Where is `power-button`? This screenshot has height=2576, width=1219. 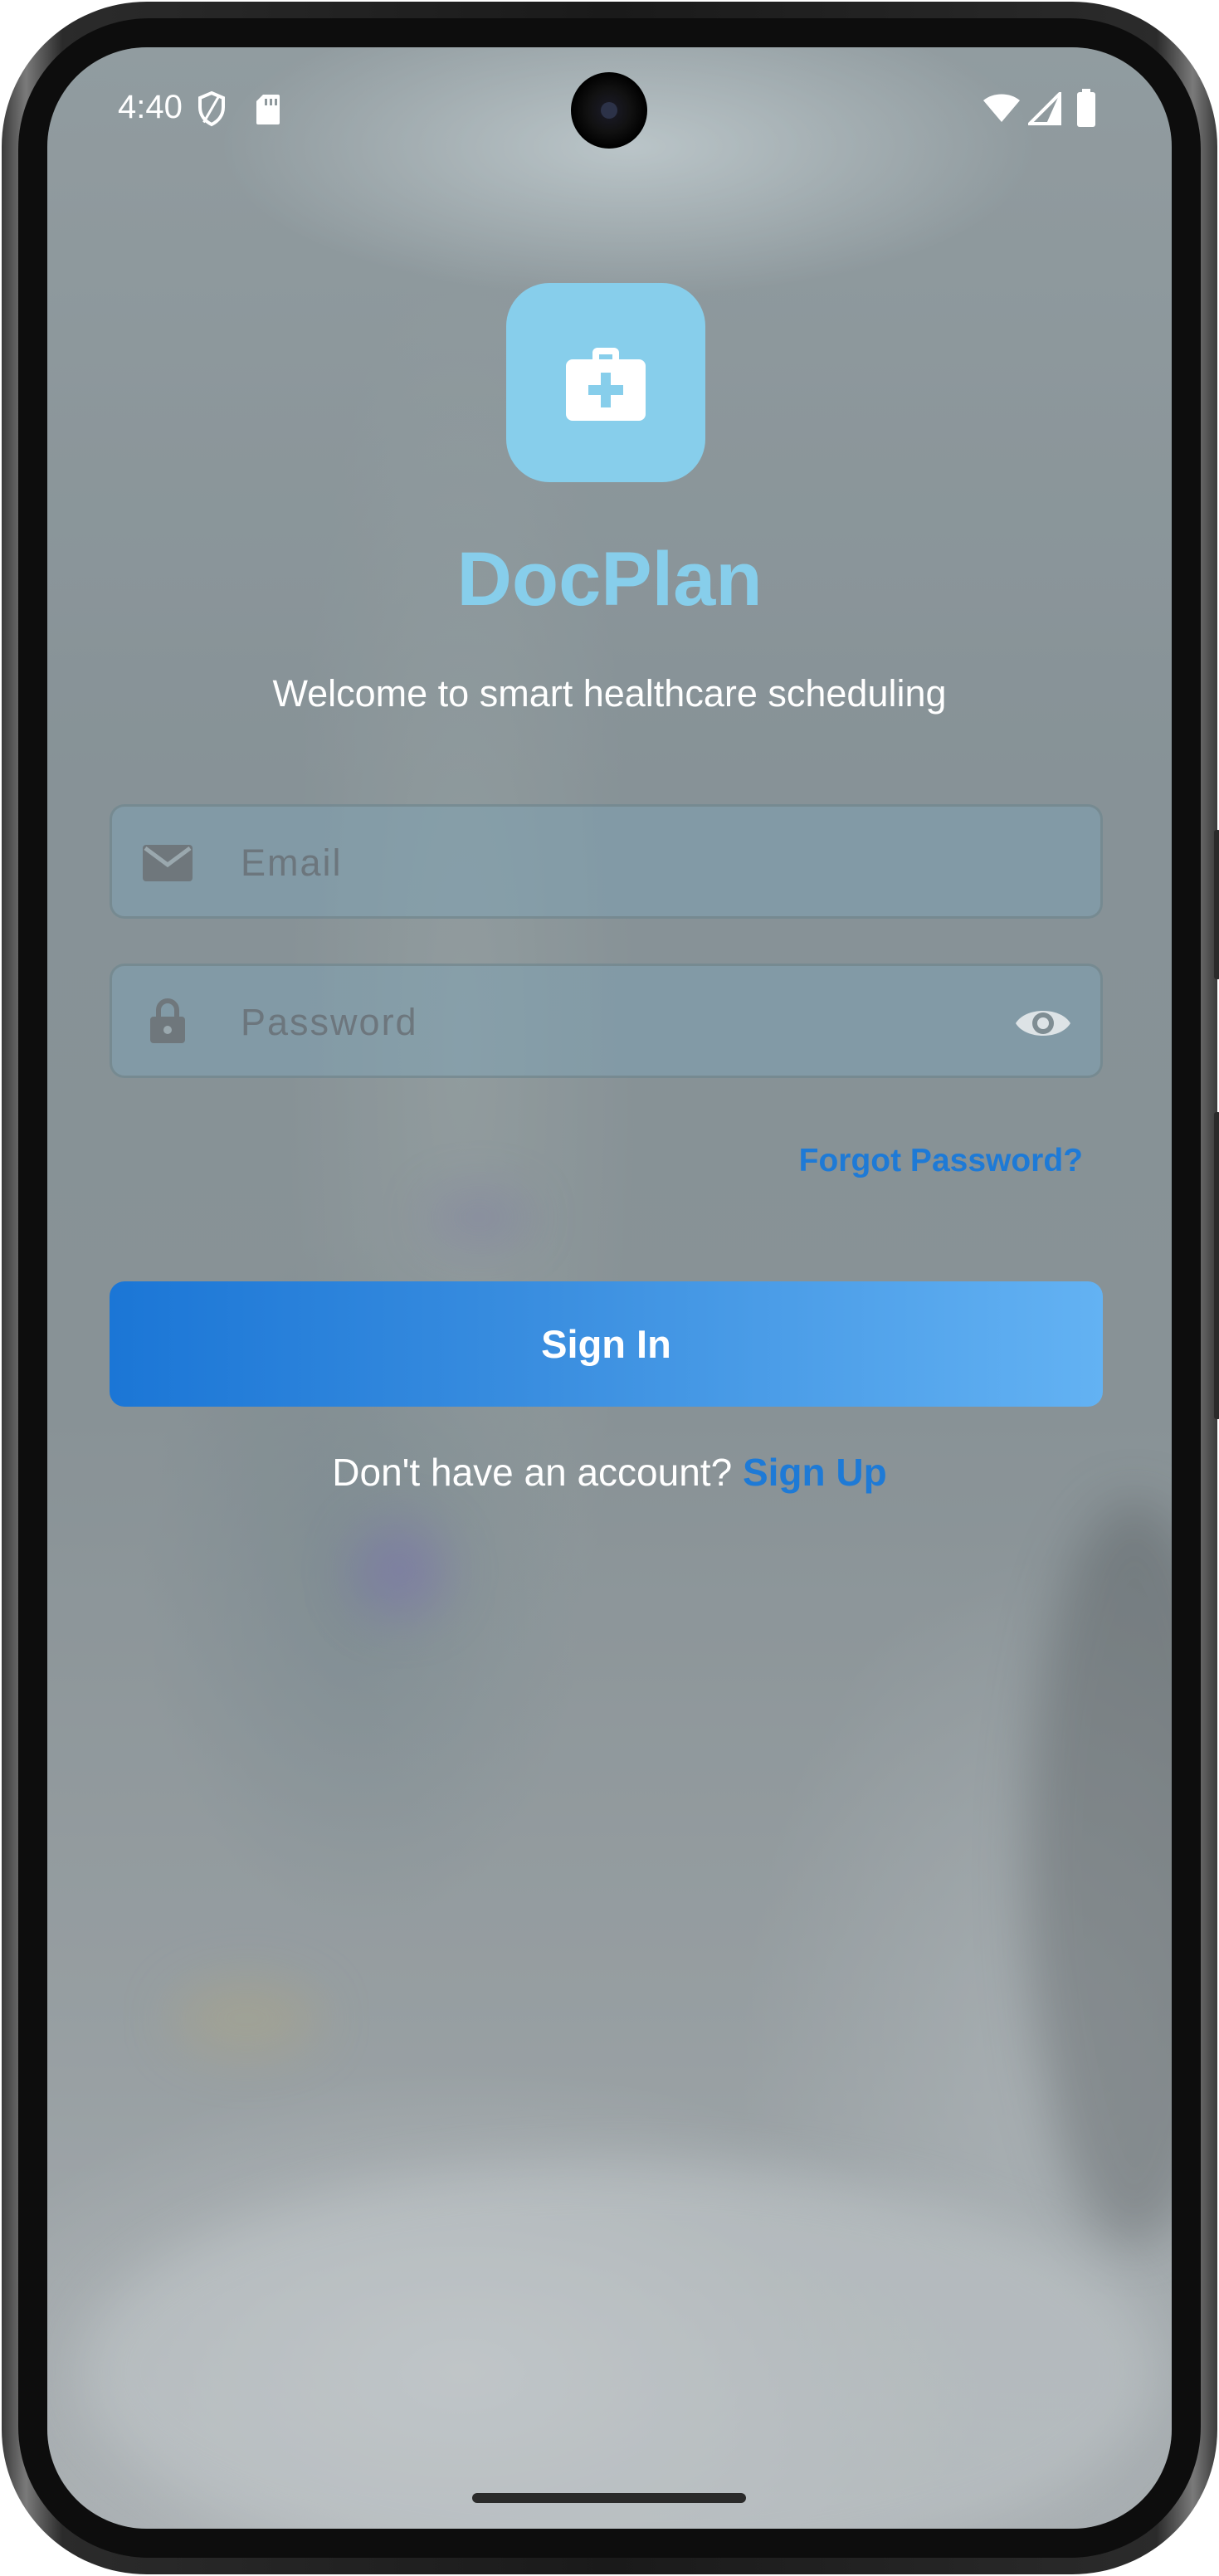
power-button is located at coordinates (1217, 1266).